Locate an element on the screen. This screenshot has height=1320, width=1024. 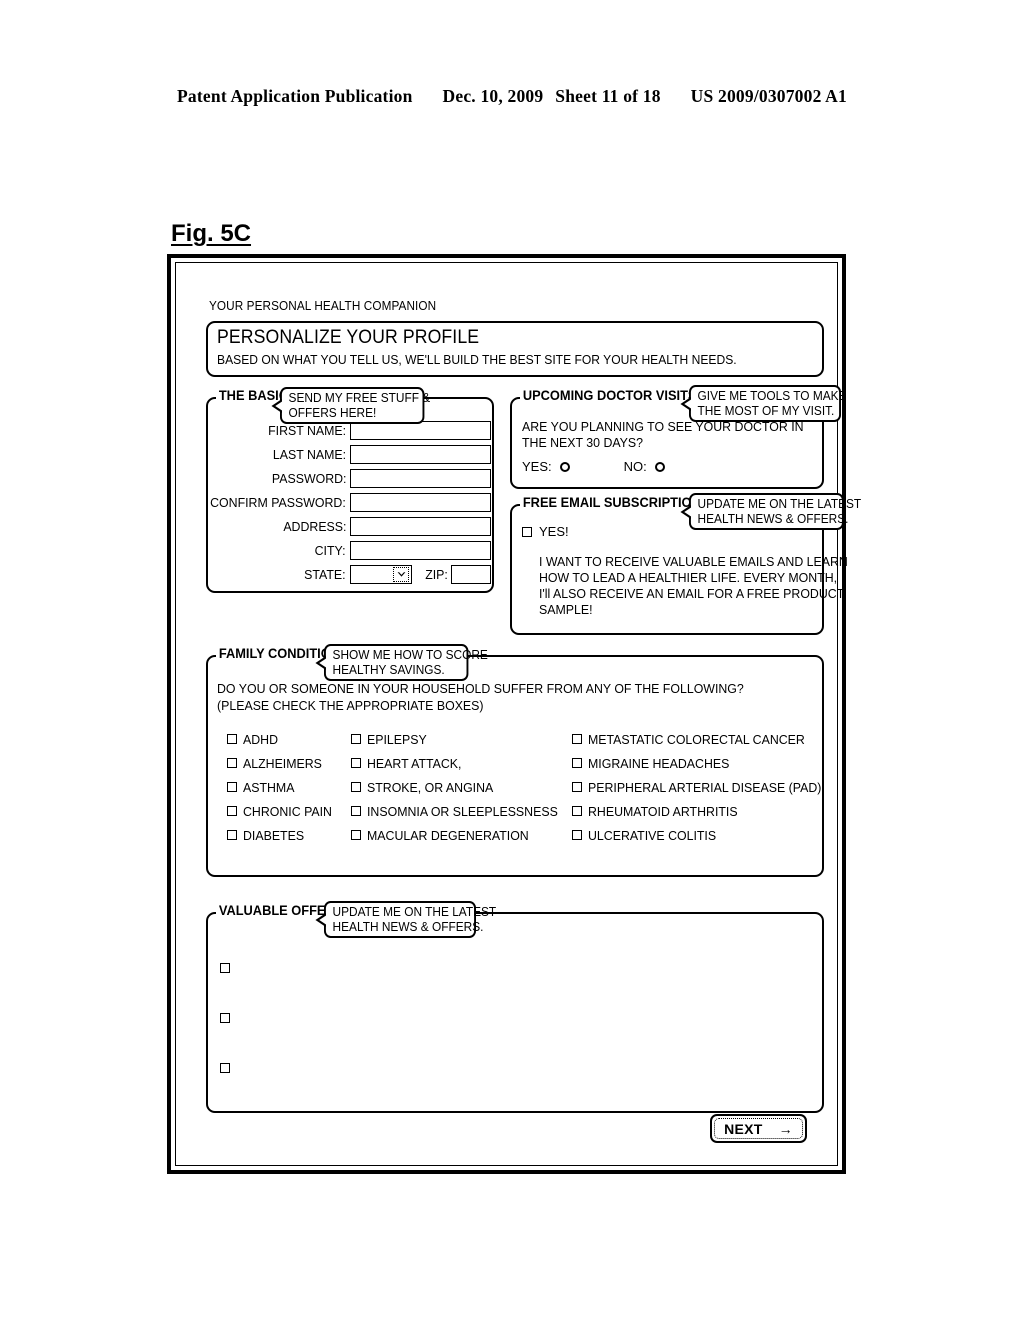
doctor-visits-question-line2: THE NEXT 30 DAYS? is located at coordinates (583, 442).